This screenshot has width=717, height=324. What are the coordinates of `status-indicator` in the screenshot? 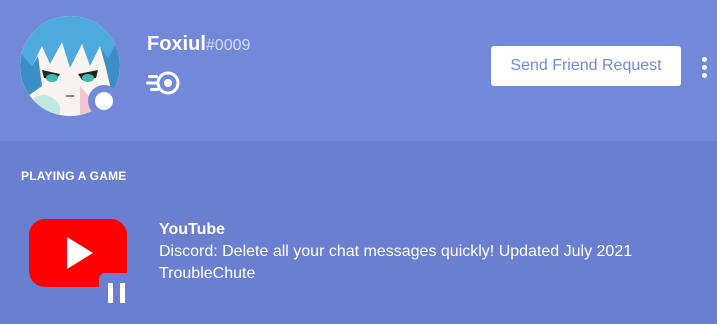 It's located at (104, 101).